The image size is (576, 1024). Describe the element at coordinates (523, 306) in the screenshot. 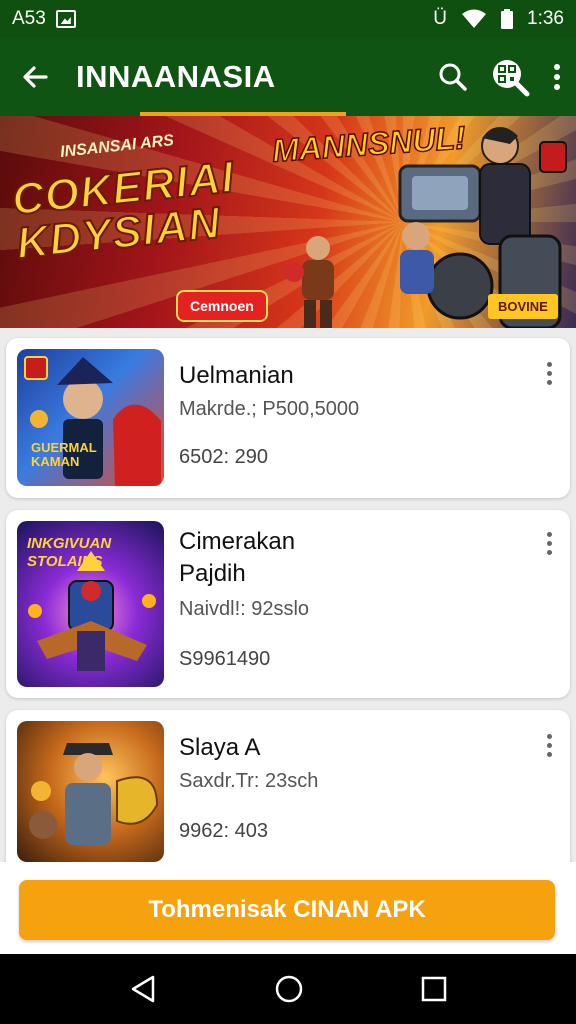

I see `banner-badge: BOVINE` at that location.